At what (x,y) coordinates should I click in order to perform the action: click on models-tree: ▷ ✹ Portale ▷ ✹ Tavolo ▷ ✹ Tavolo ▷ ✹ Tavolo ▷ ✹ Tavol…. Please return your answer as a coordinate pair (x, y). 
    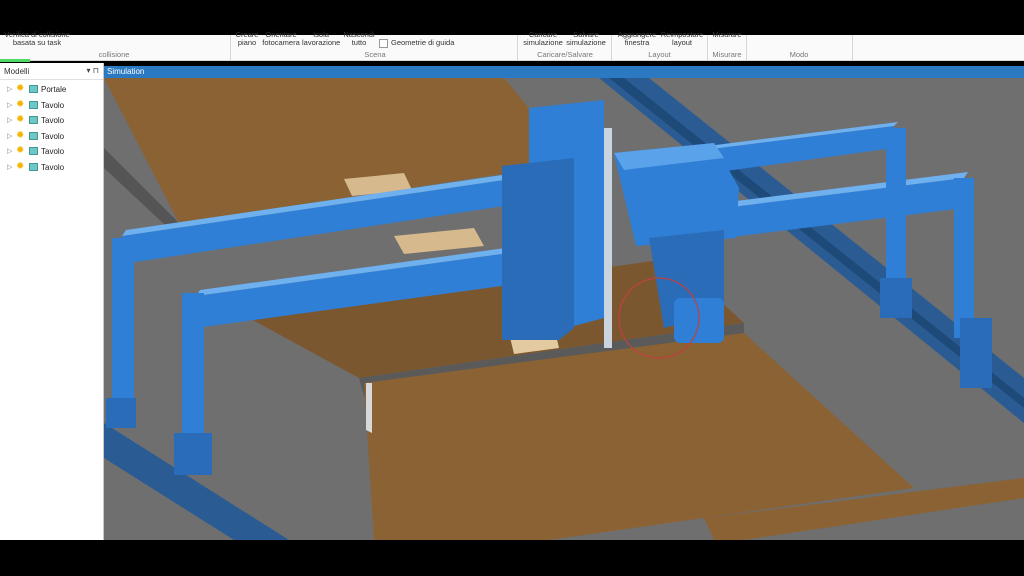
    Looking at the image, I should click on (51, 127).